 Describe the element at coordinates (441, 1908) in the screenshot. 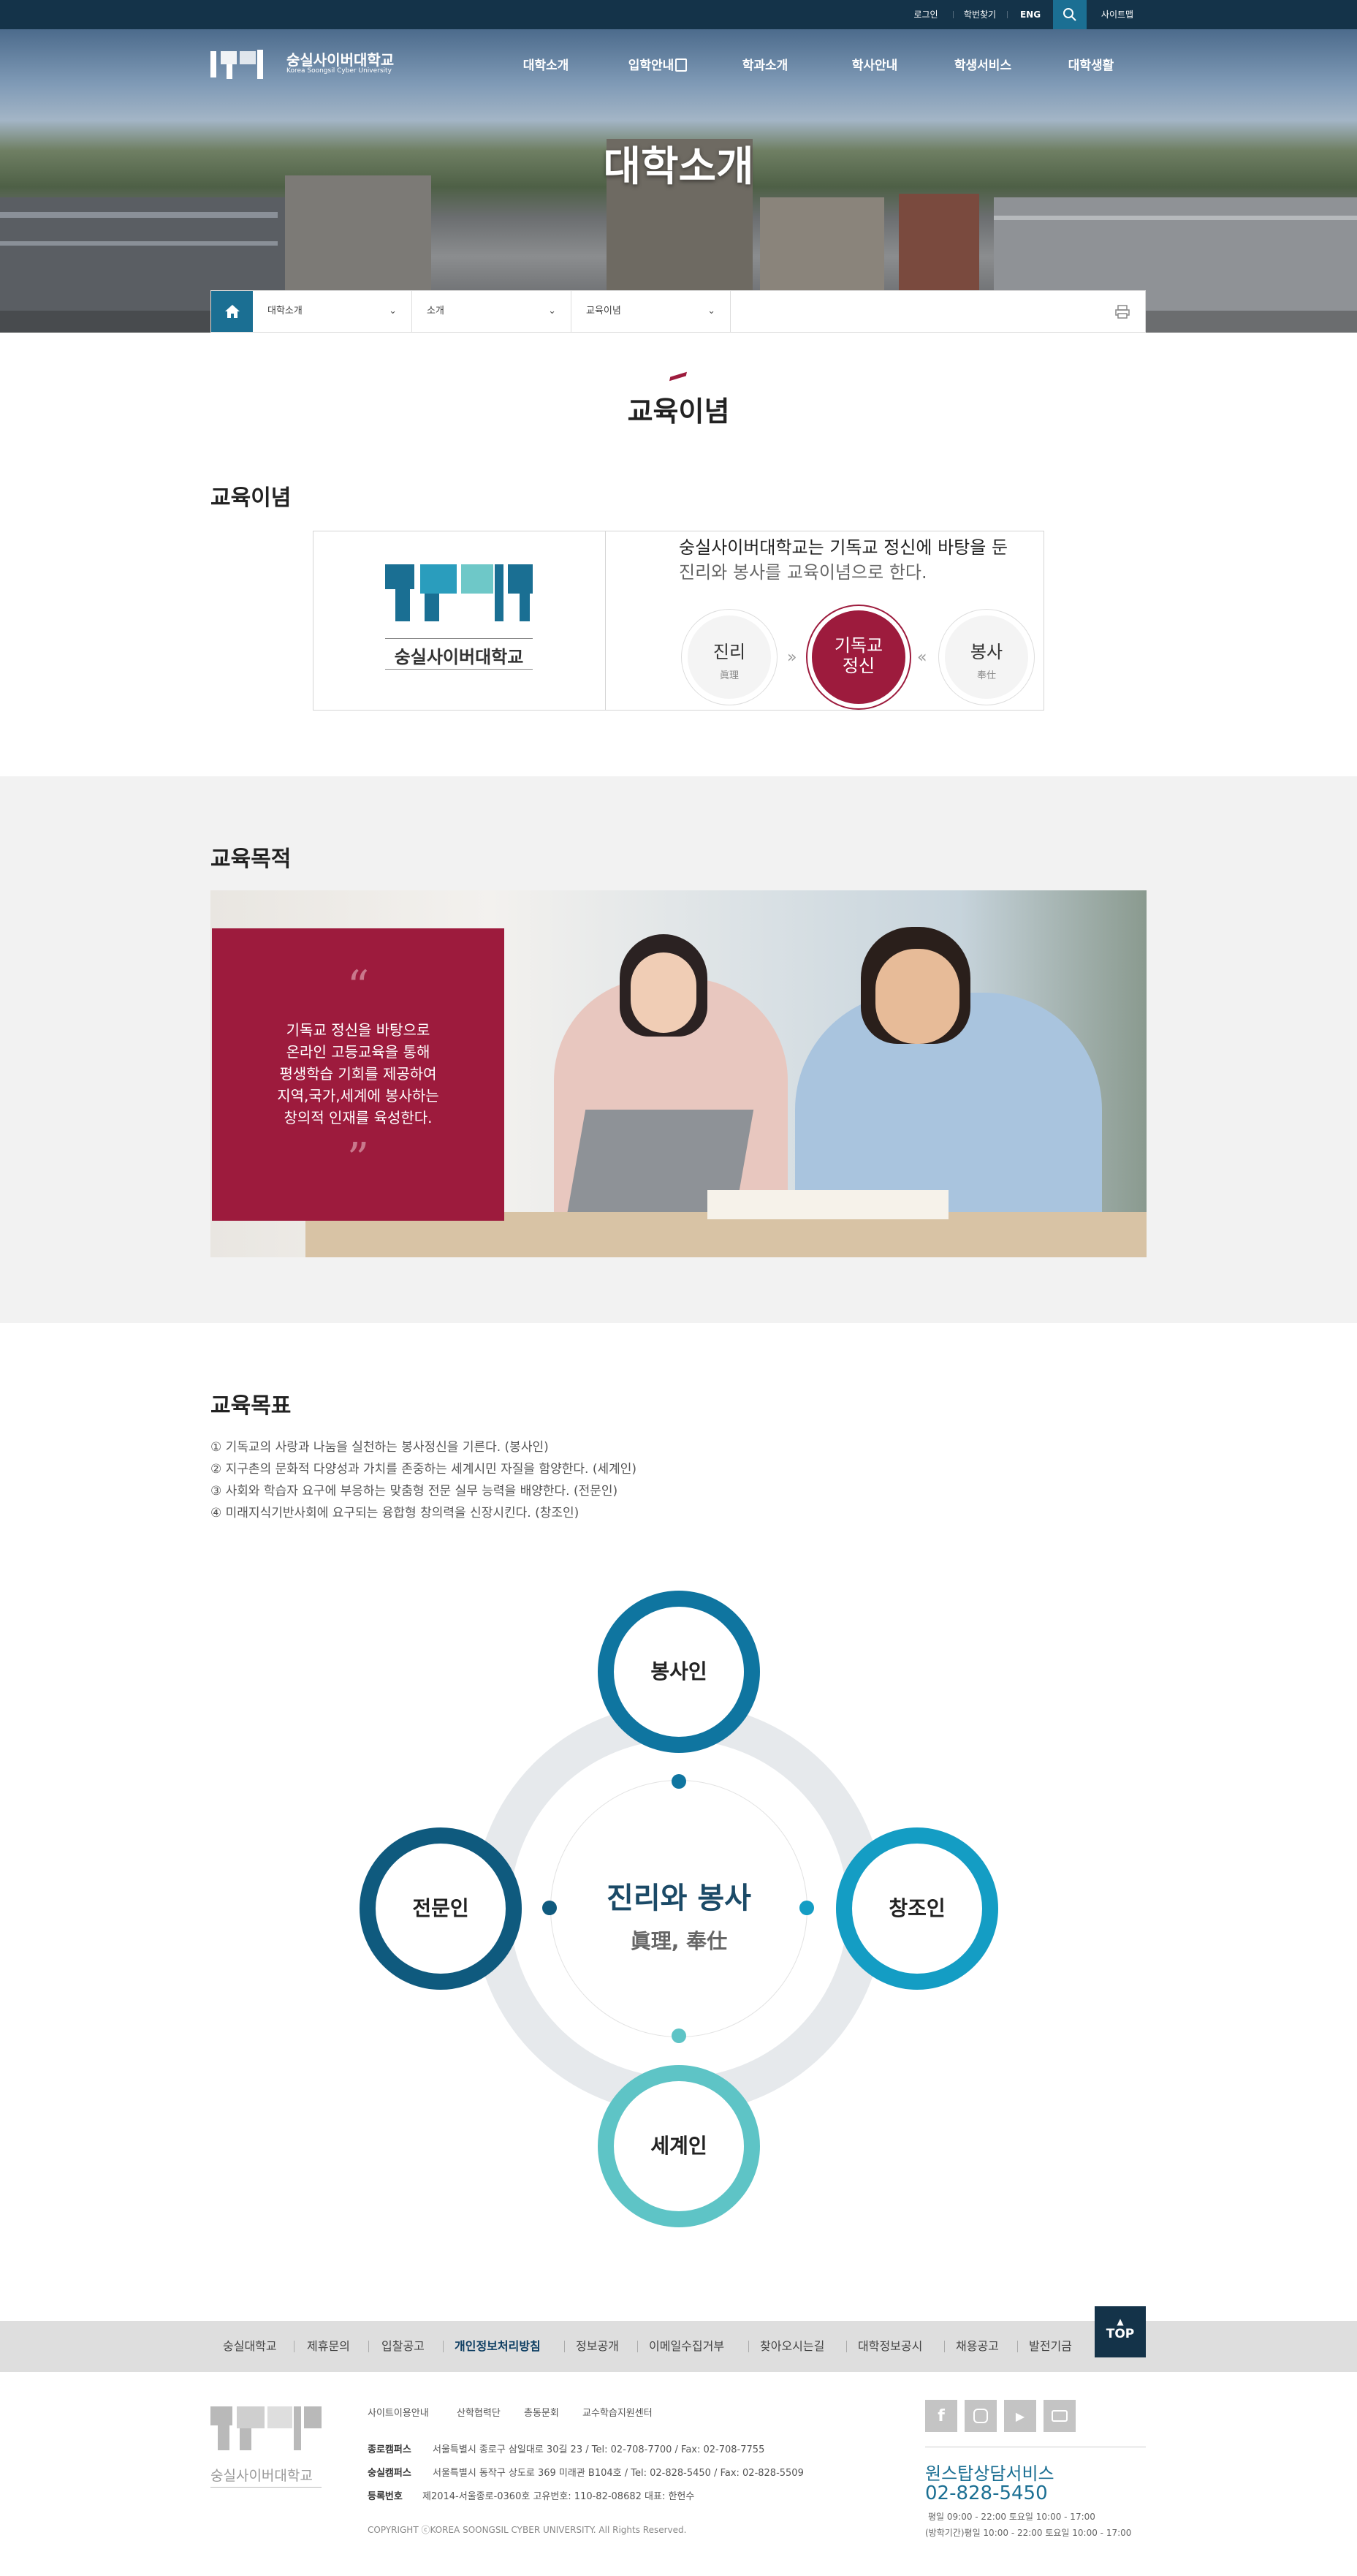

I see `goal-ring-professional: 전문인` at that location.